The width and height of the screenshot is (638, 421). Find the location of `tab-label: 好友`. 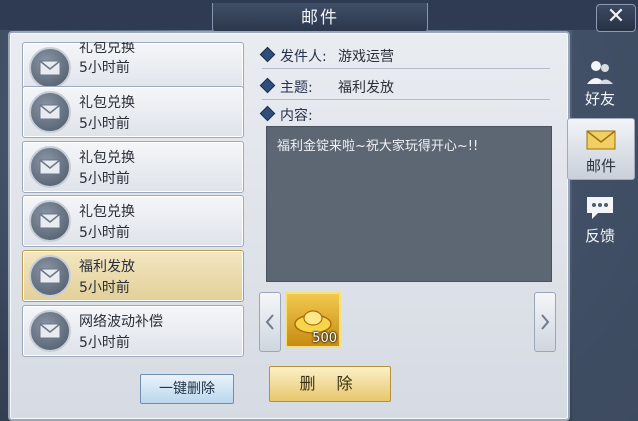

tab-label: 好友 is located at coordinates (599, 99).